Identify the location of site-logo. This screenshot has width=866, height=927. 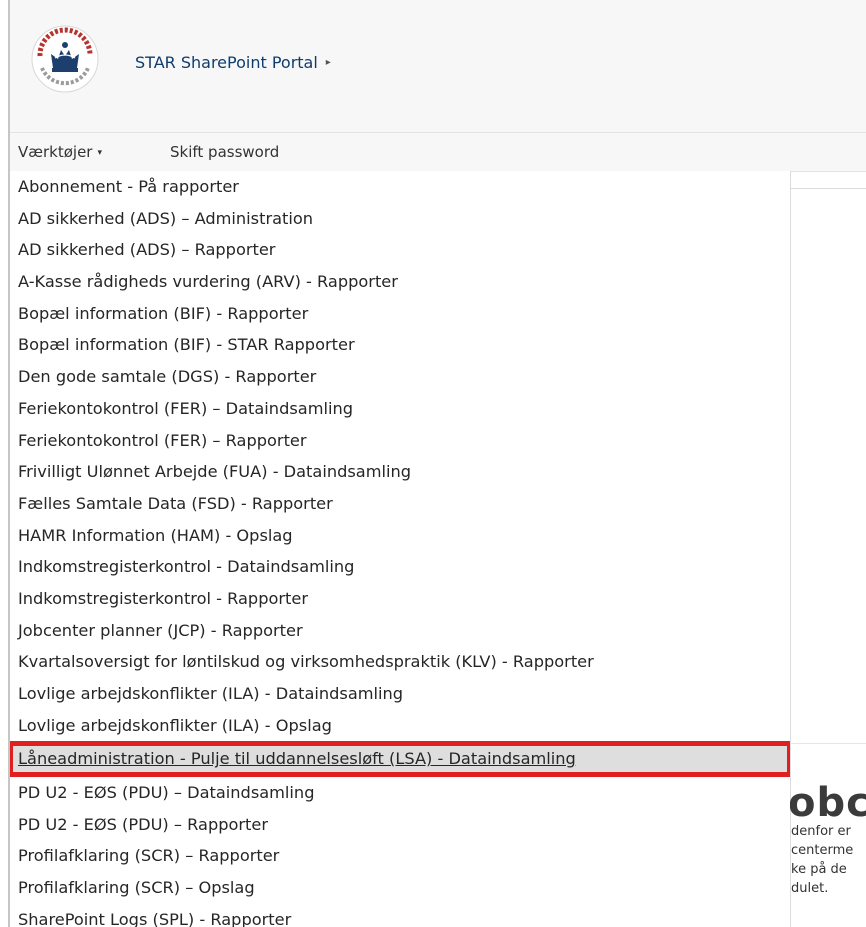
(65, 59).